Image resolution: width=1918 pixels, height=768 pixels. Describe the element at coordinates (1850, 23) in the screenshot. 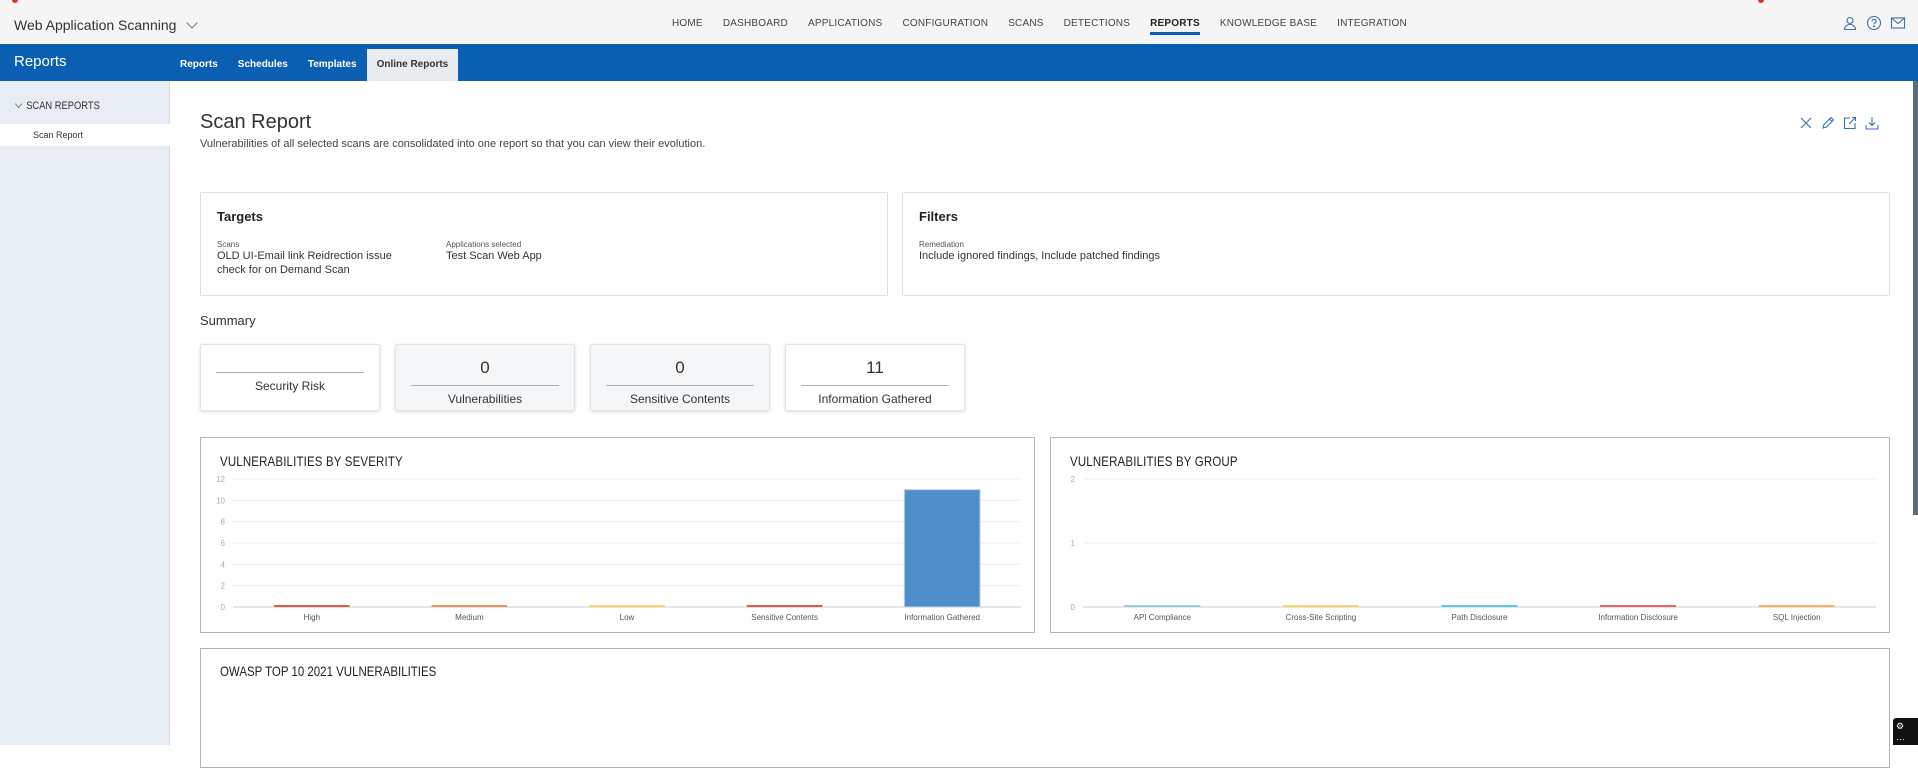

I see `user-icon` at that location.